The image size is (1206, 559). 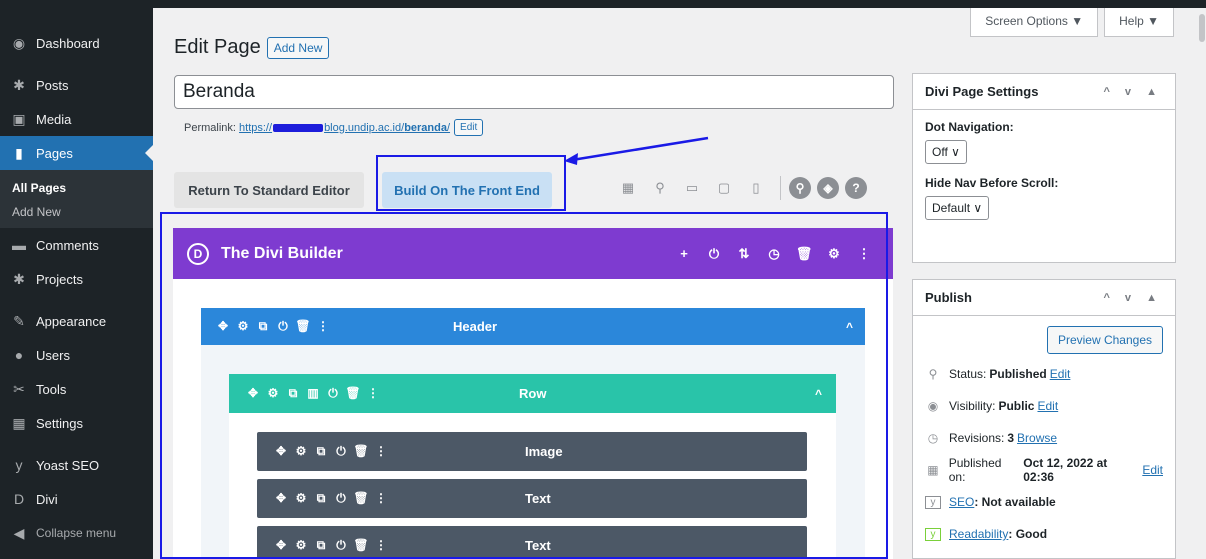 I want to click on settings-icon: ▦, so click(x=19, y=422).